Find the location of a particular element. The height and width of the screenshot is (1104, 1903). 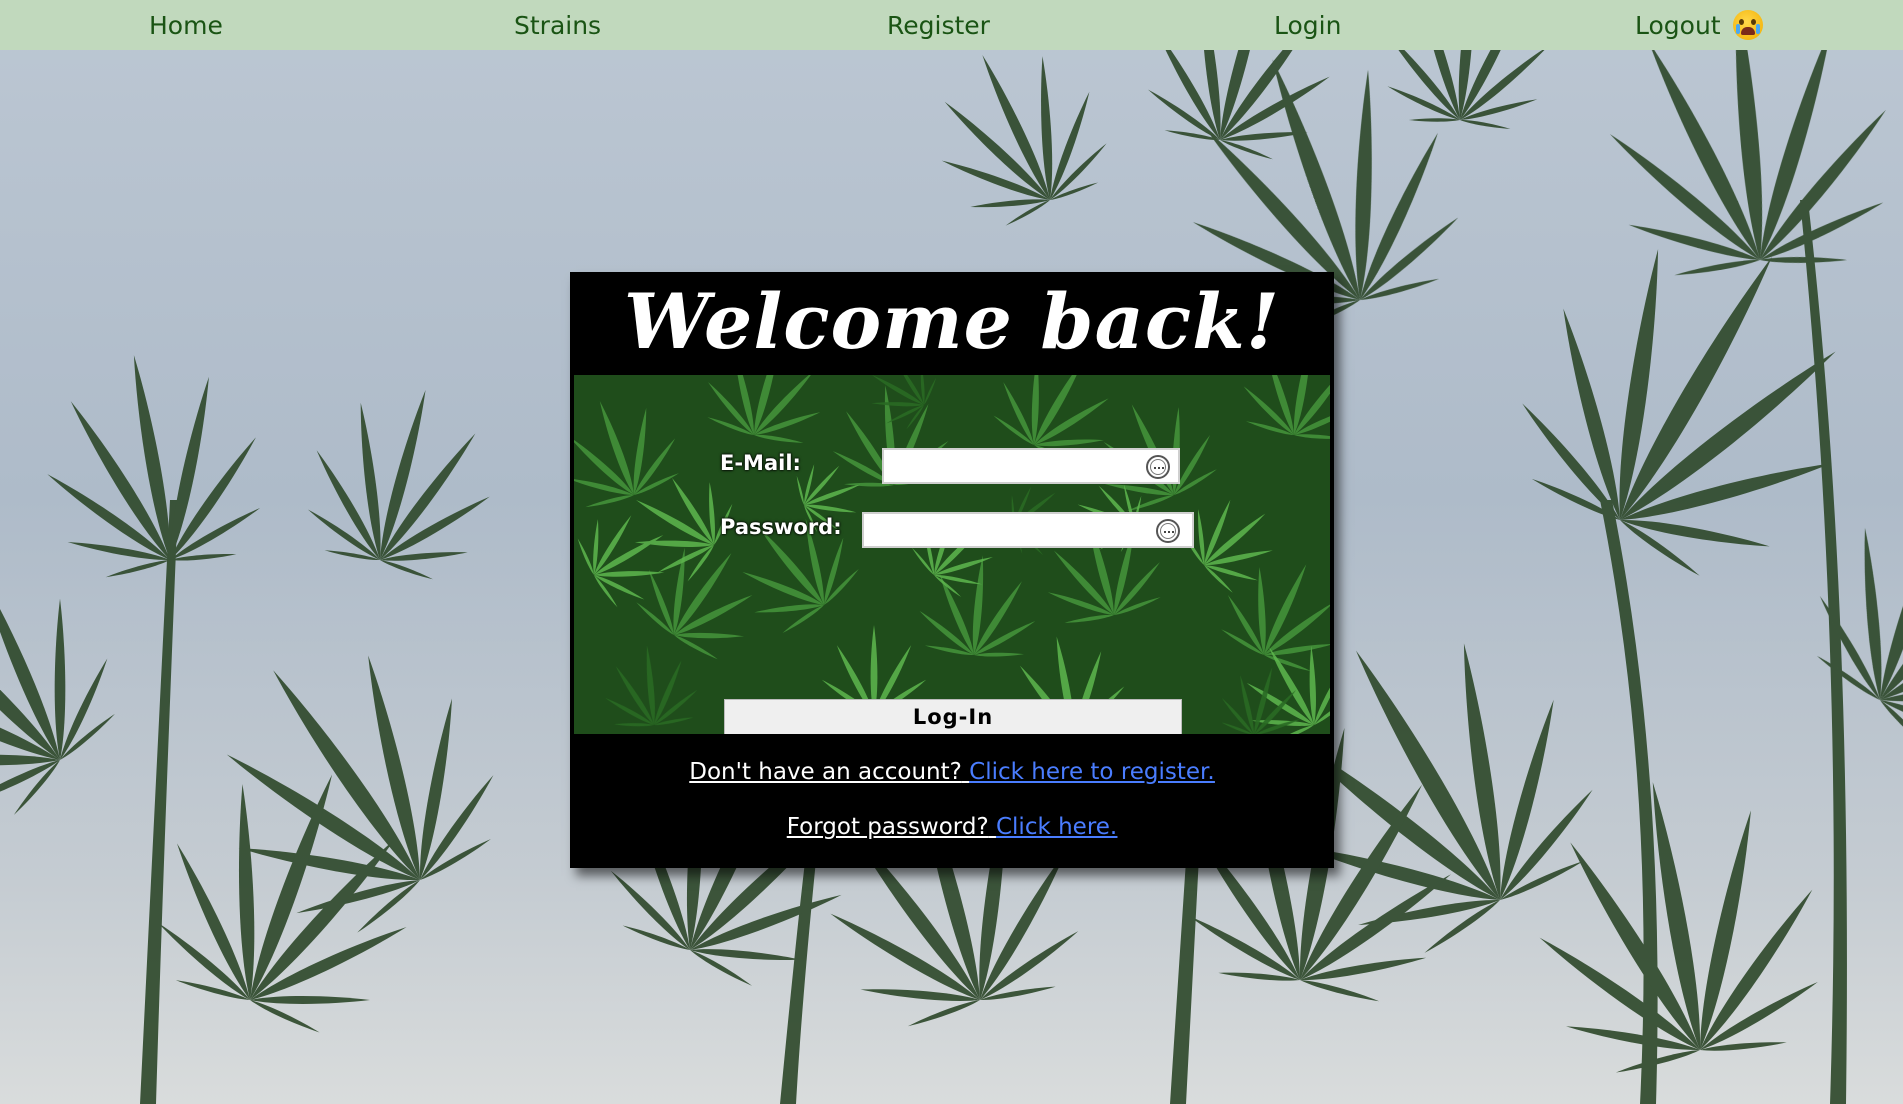

nav-login-link: Login is located at coordinates (1307, 25).